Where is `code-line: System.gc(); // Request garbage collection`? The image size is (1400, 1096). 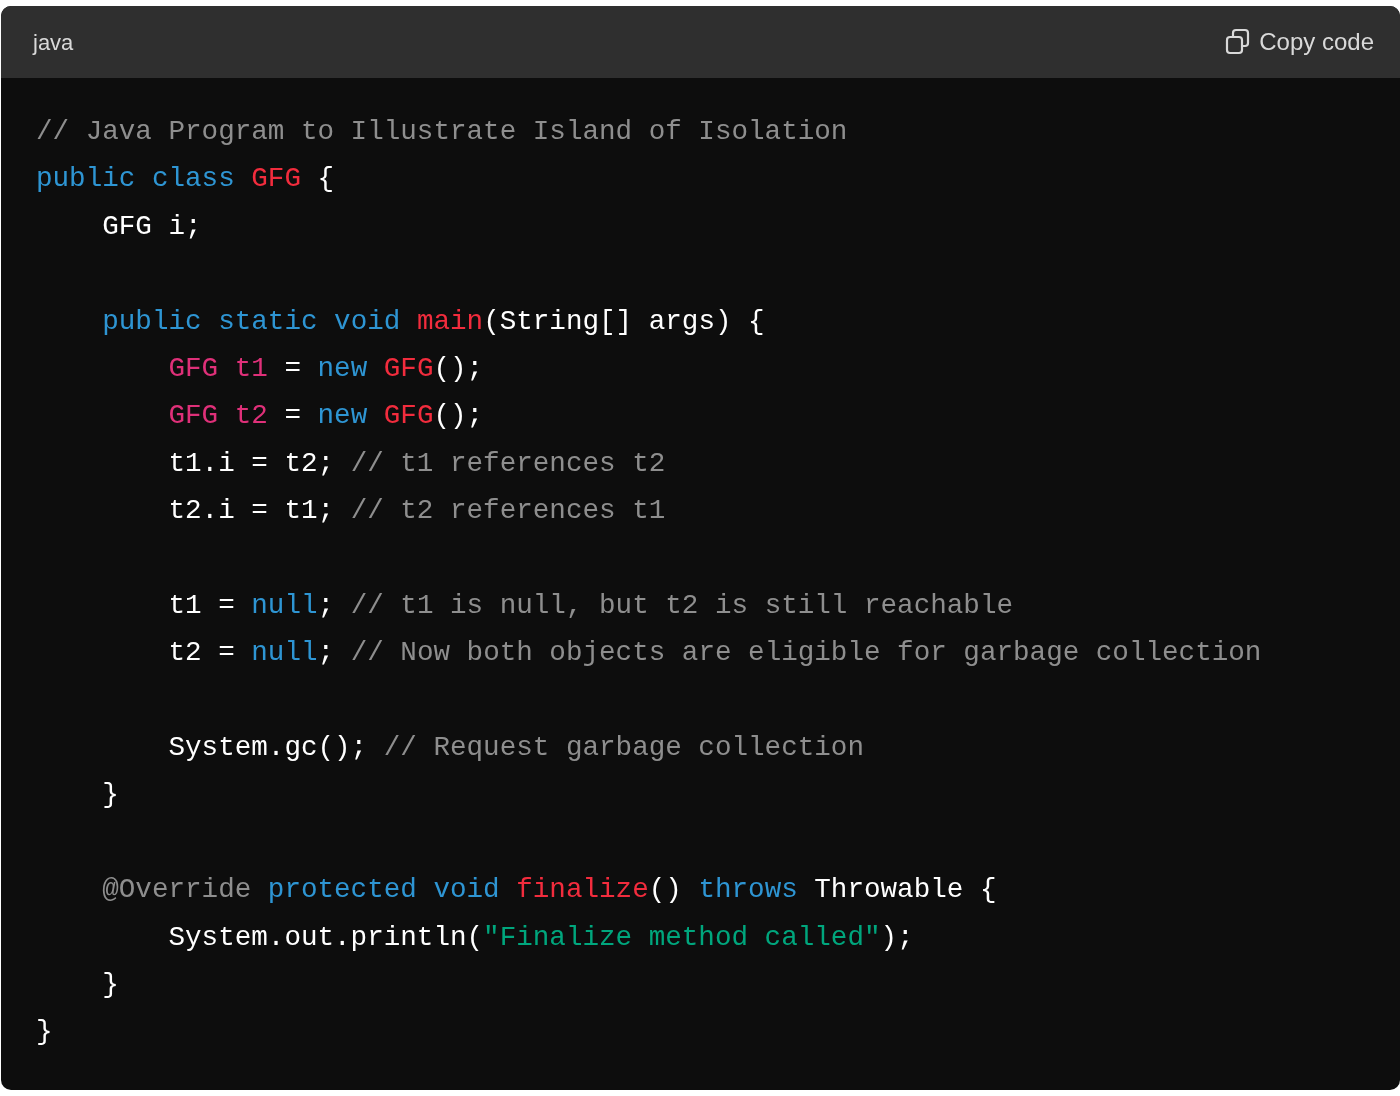 code-line: System.gc(); // Request garbage collection is located at coordinates (516, 748).